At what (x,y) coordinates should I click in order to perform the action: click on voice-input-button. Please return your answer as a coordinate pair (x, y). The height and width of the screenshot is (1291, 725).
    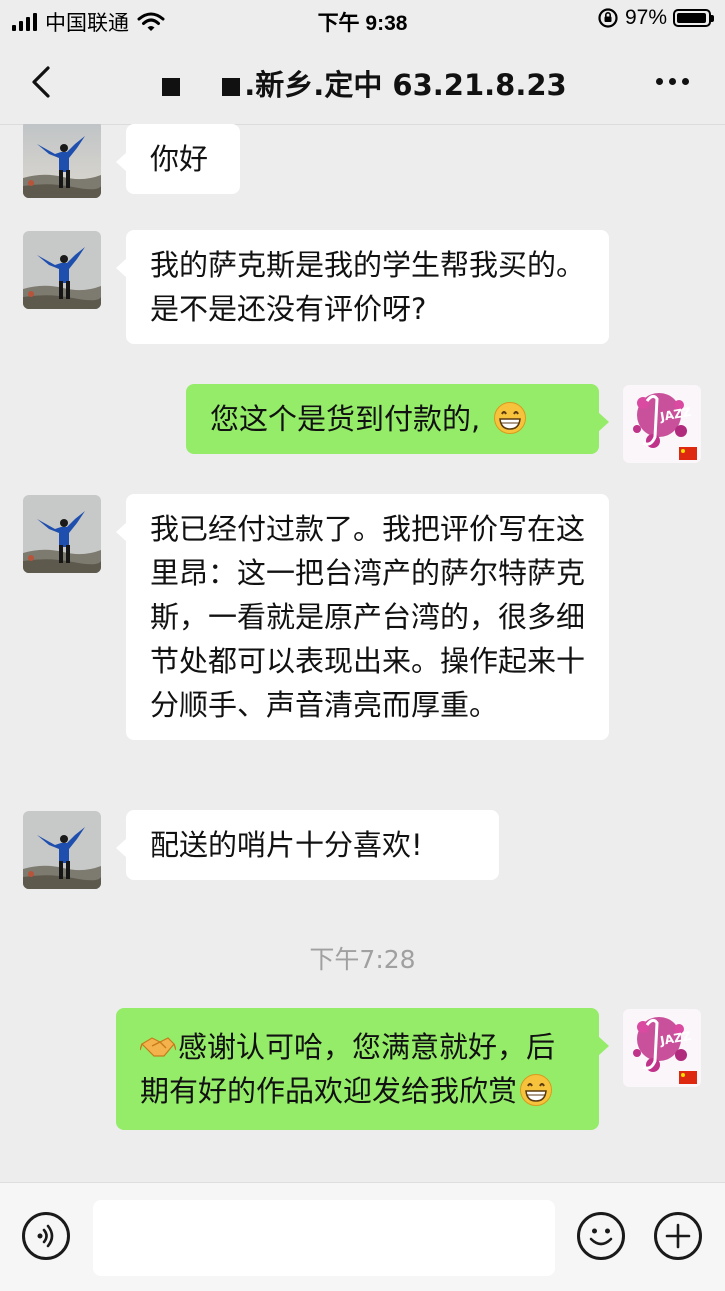
    Looking at the image, I should click on (46, 1236).